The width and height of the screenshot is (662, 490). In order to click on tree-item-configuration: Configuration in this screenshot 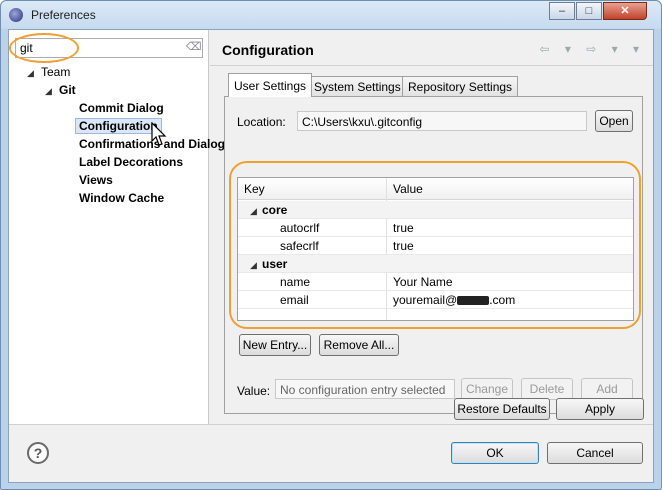, I will do `click(118, 126)`.